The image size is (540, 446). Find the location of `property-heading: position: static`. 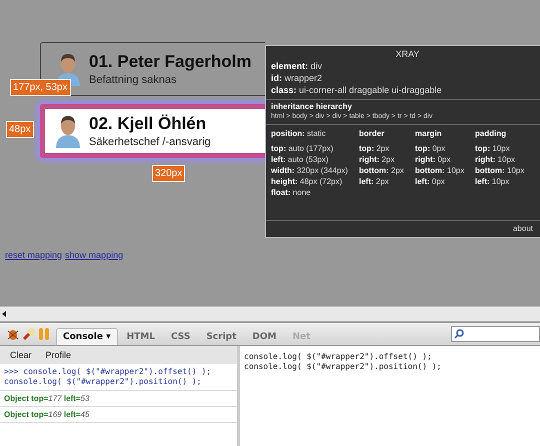

property-heading: position: static is located at coordinates (299, 133).